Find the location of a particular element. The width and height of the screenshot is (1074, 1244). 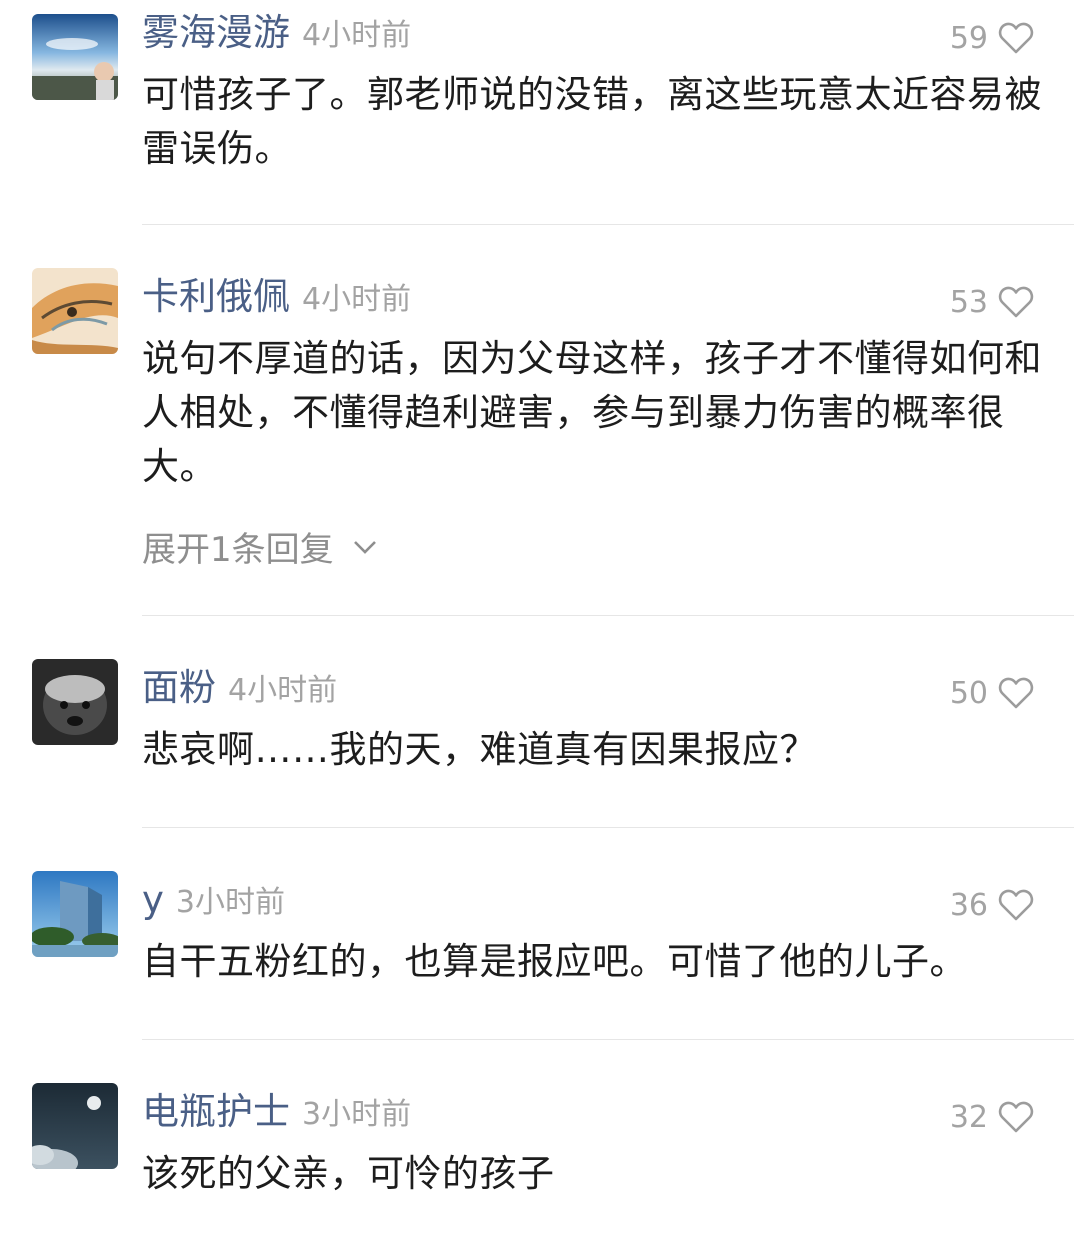

like-button: 32 is located at coordinates (992, 1117).